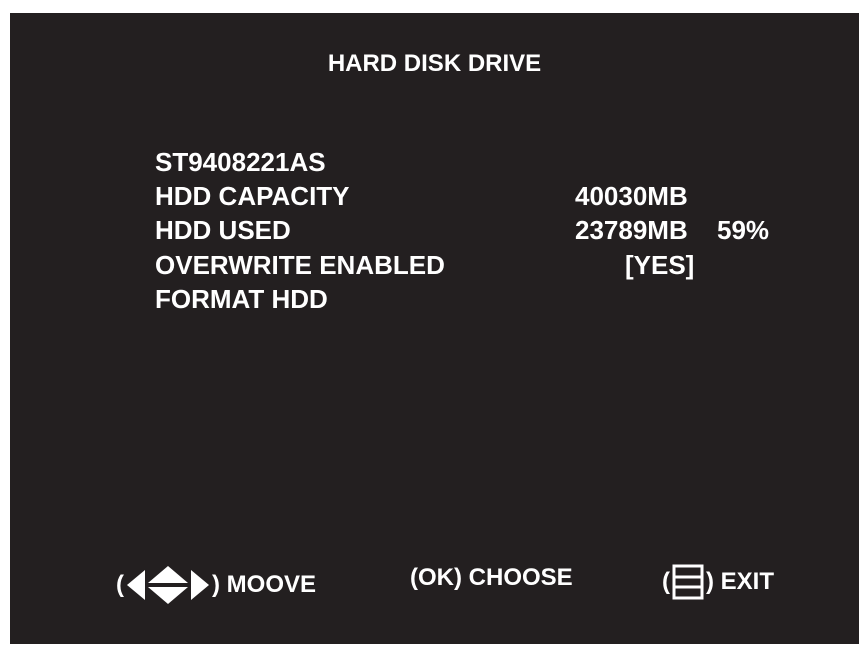  I want to click on footer-move-hint: ( ) MOOVE, so click(216, 585).